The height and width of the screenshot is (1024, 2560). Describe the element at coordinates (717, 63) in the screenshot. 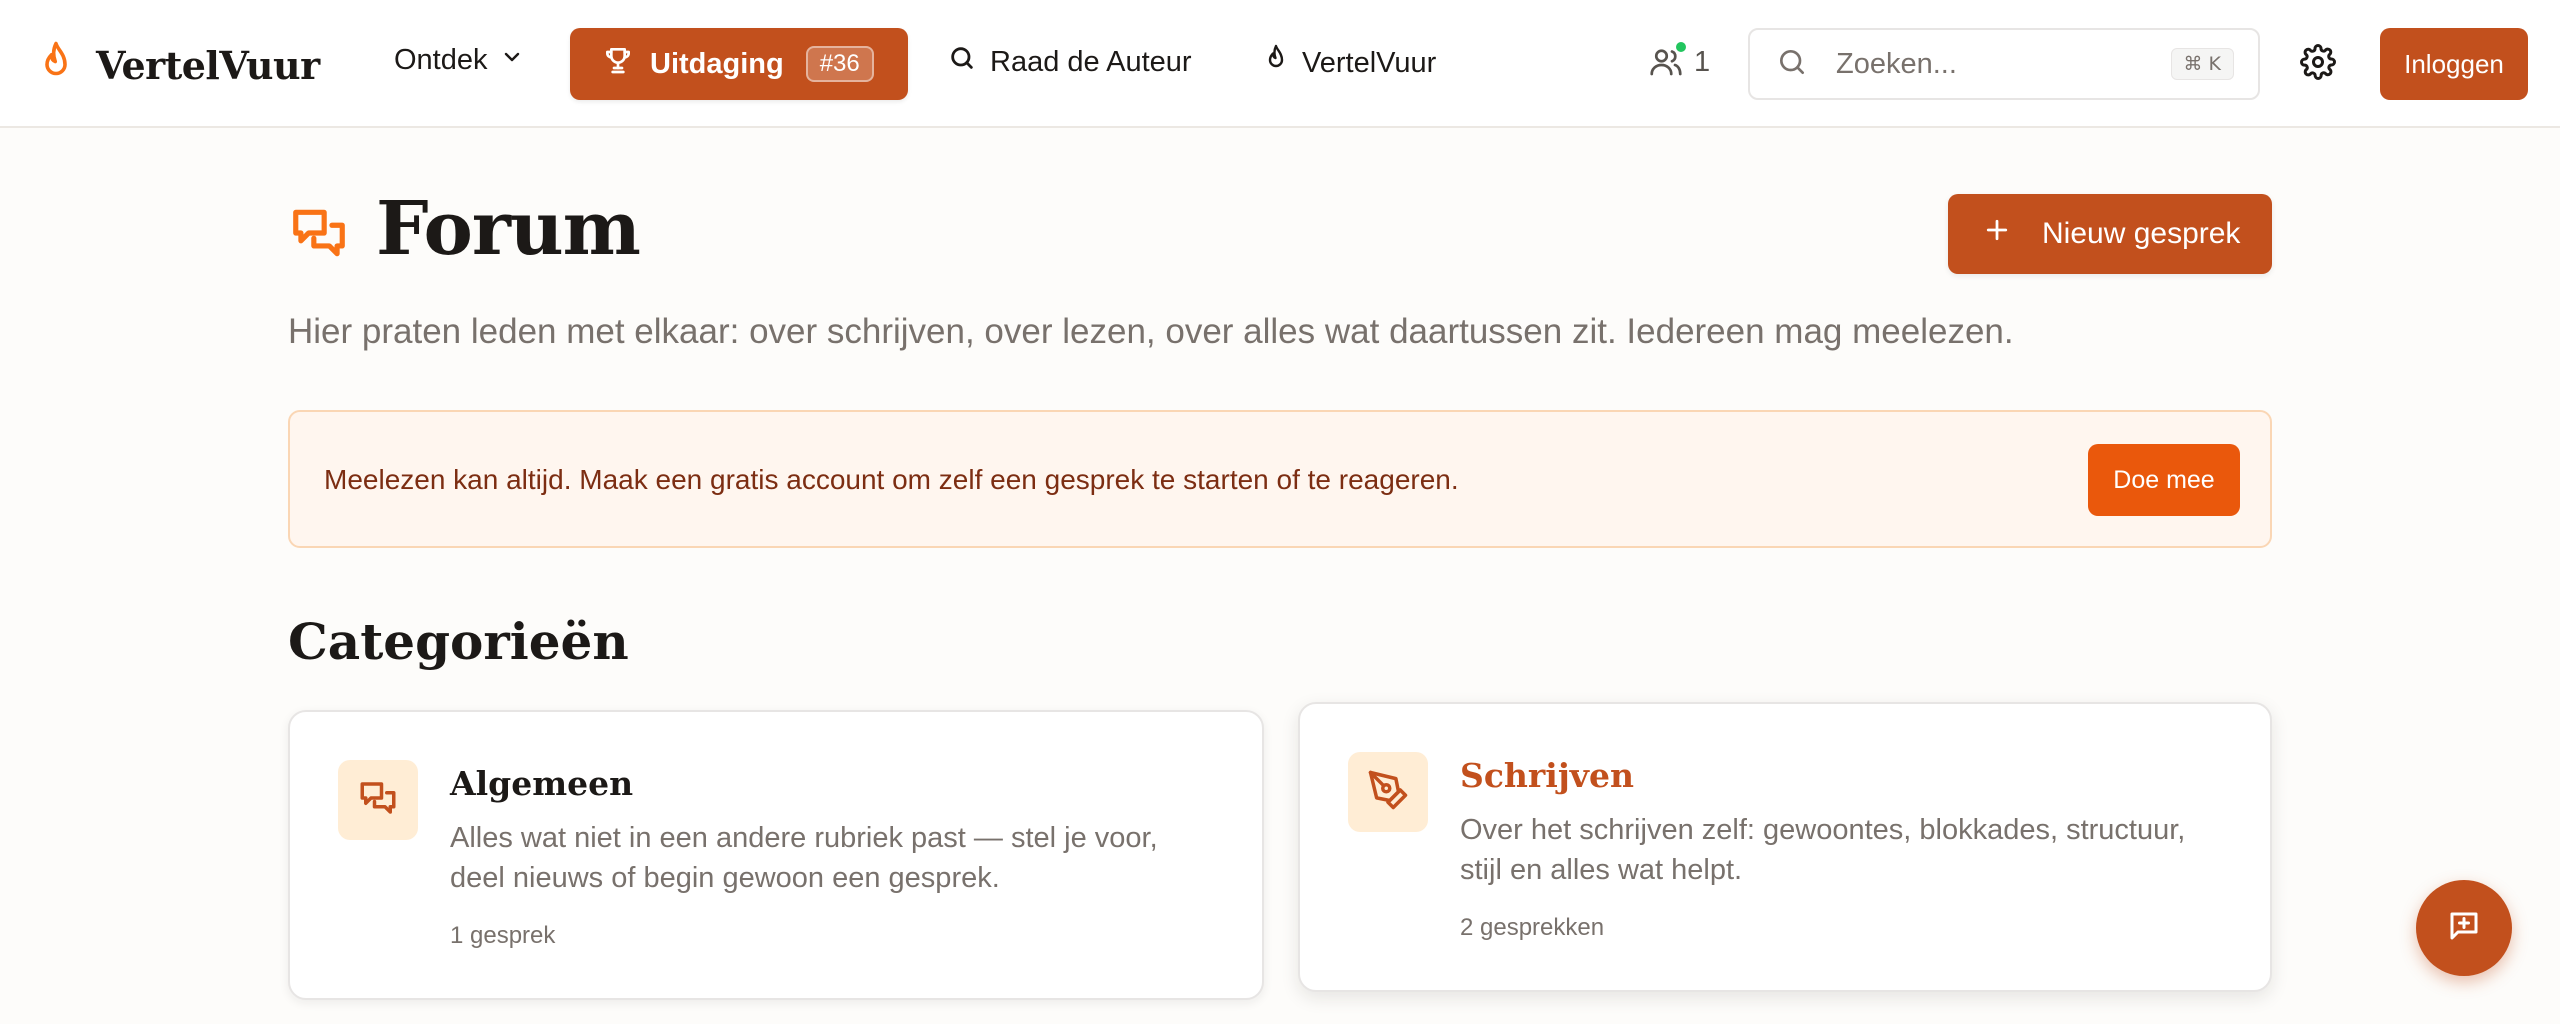

I see `challenge-label: Uitdaging` at that location.